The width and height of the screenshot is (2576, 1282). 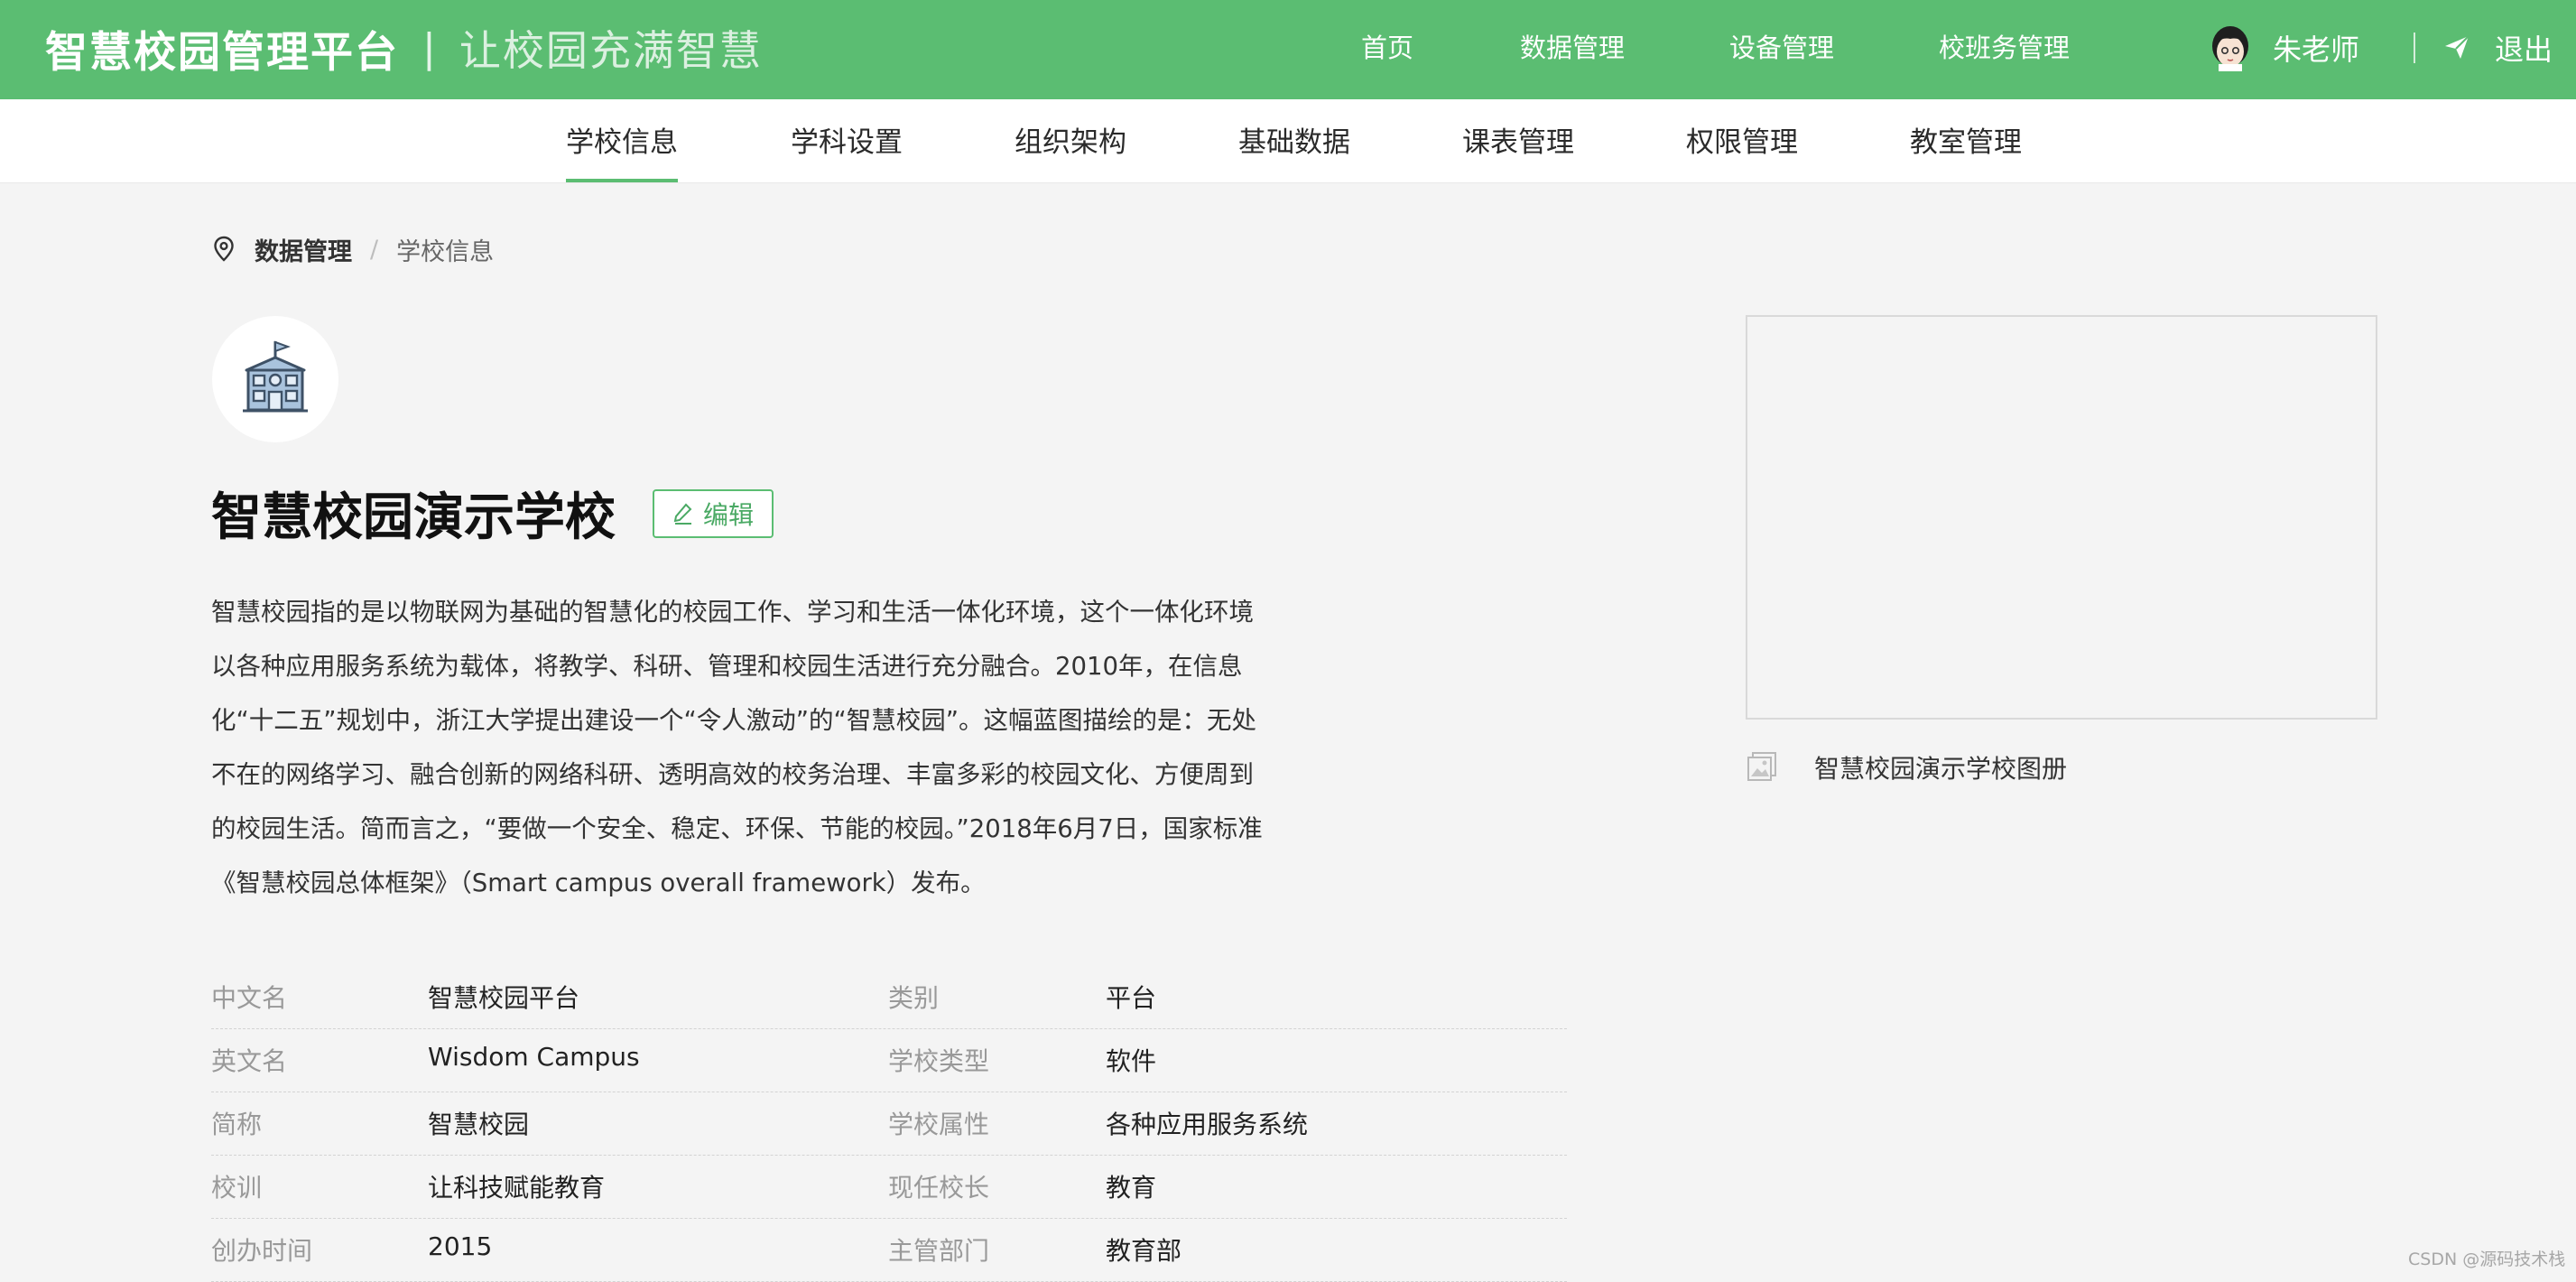 I want to click on logout-button: 退出, so click(x=2524, y=48).